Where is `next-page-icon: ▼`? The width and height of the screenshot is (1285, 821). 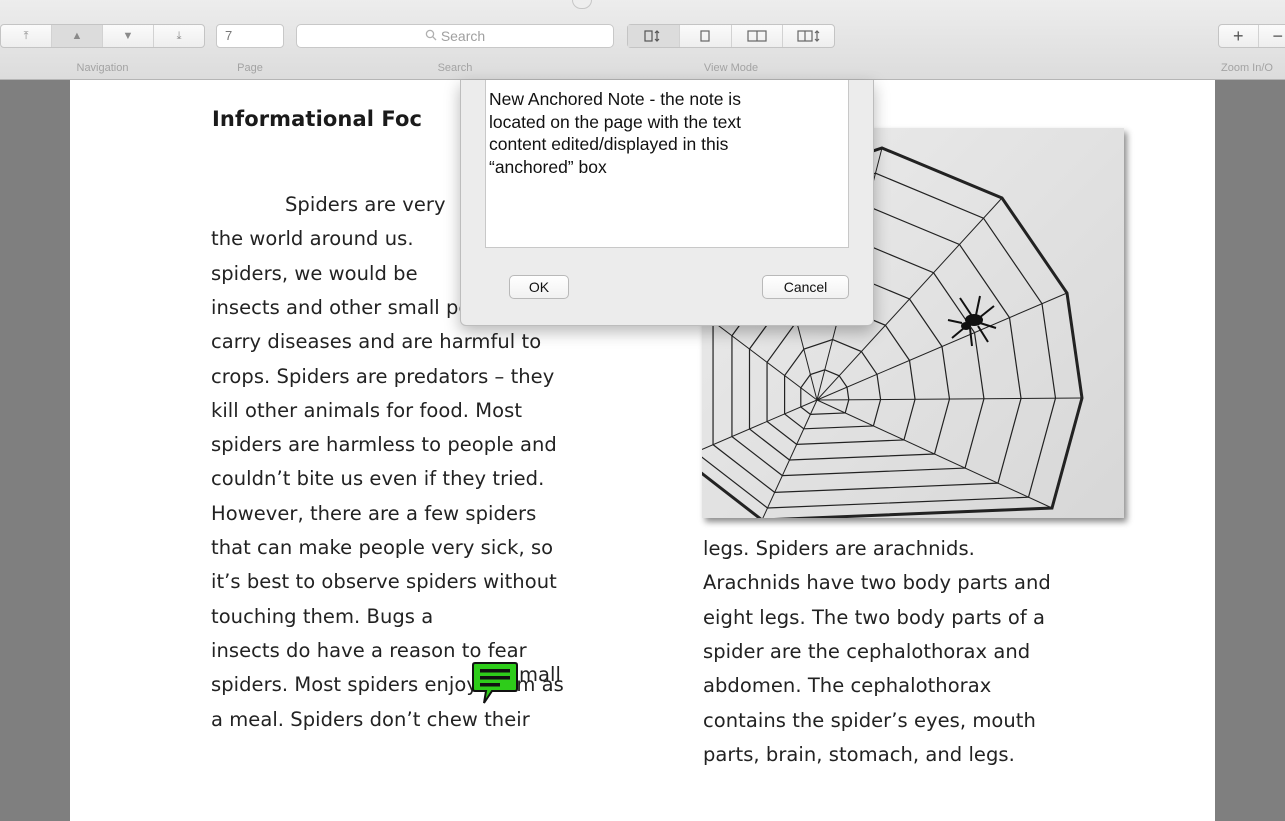
next-page-icon: ▼ is located at coordinates (128, 36).